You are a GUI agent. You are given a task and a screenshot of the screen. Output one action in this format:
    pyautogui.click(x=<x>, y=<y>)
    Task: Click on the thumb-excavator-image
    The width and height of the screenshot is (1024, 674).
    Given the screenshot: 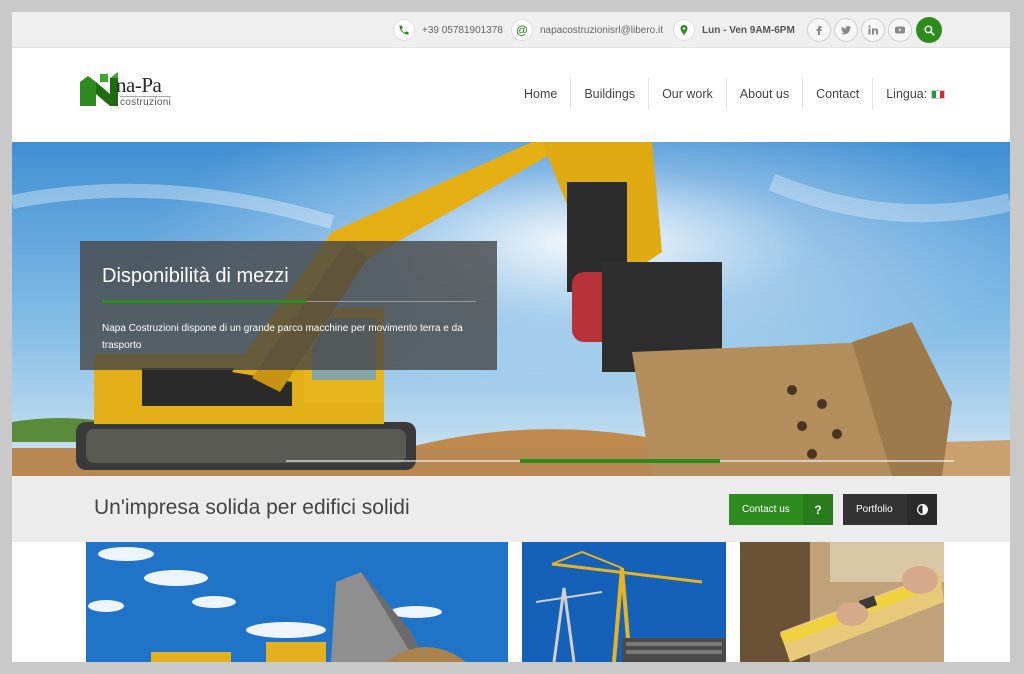 What is the action you would take?
    pyautogui.click(x=297, y=602)
    